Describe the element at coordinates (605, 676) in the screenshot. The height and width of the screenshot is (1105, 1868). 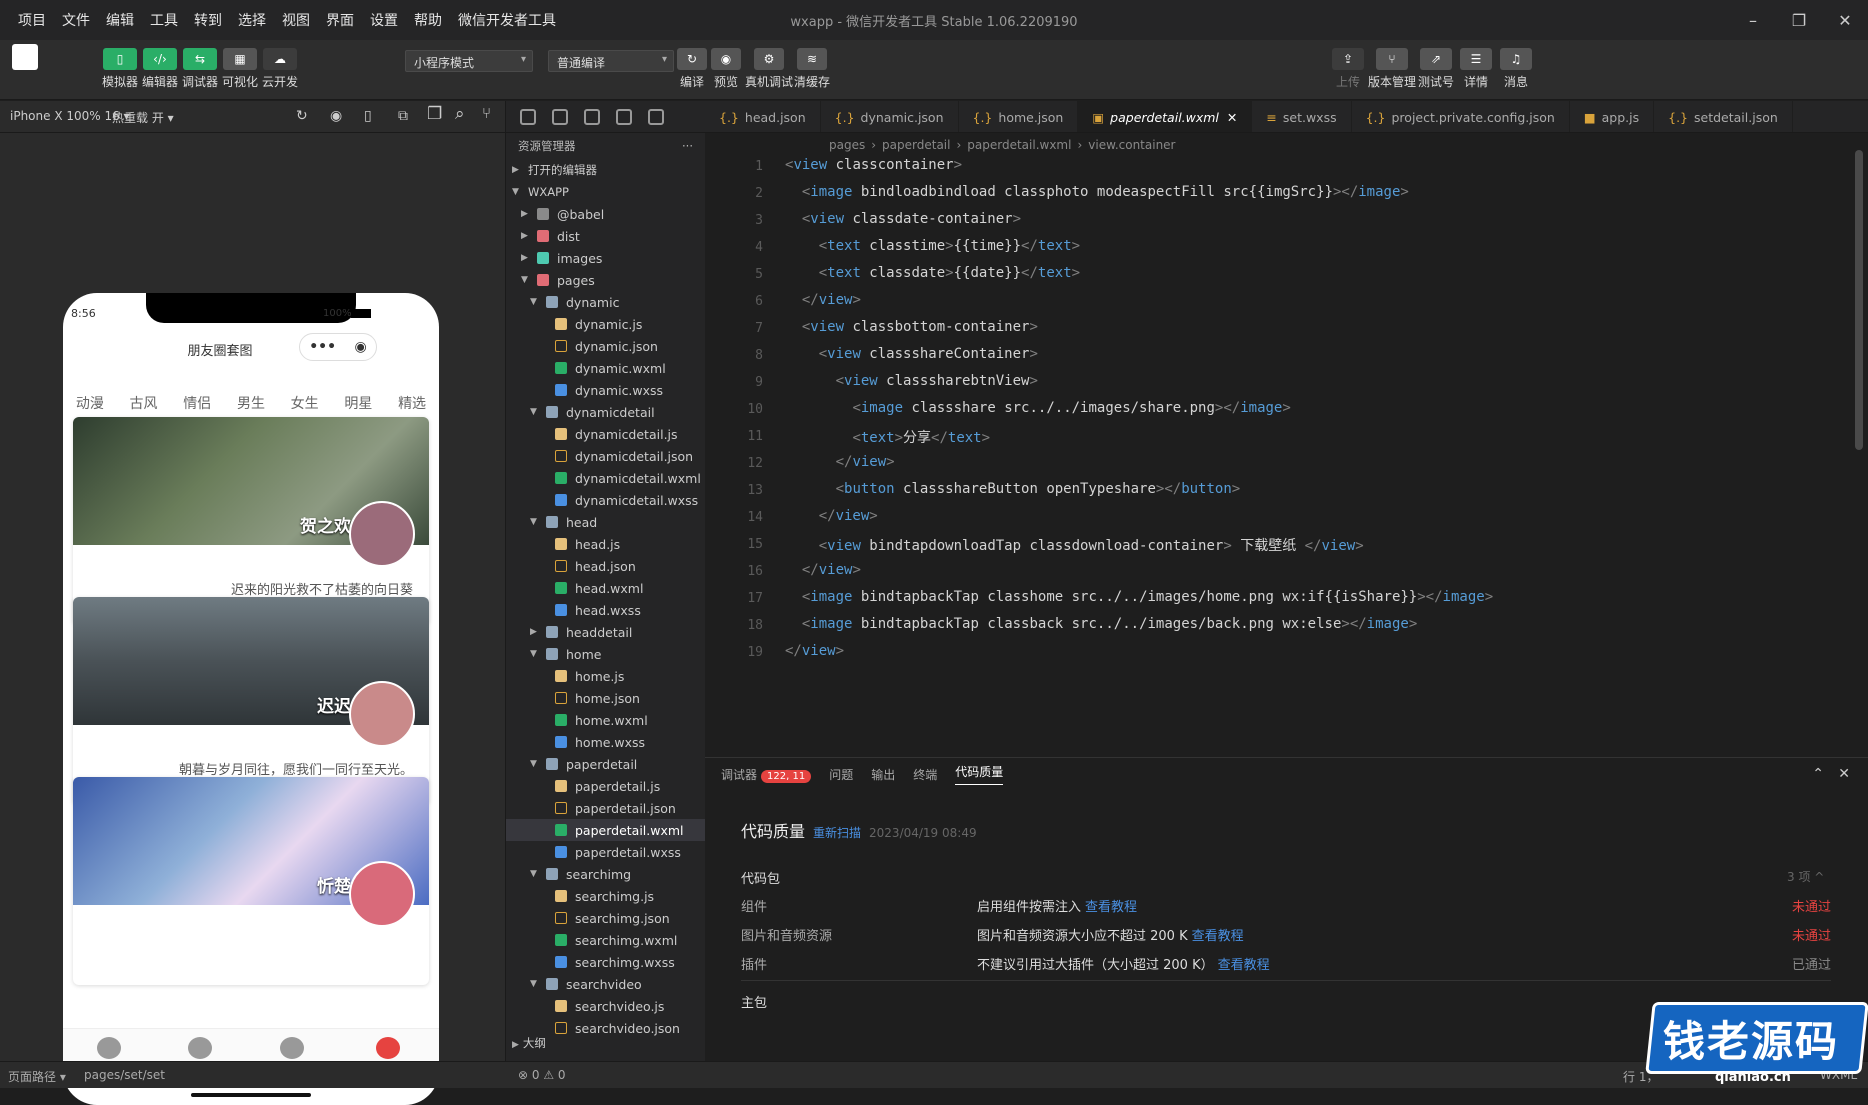
I see `tree-file: home.js` at that location.